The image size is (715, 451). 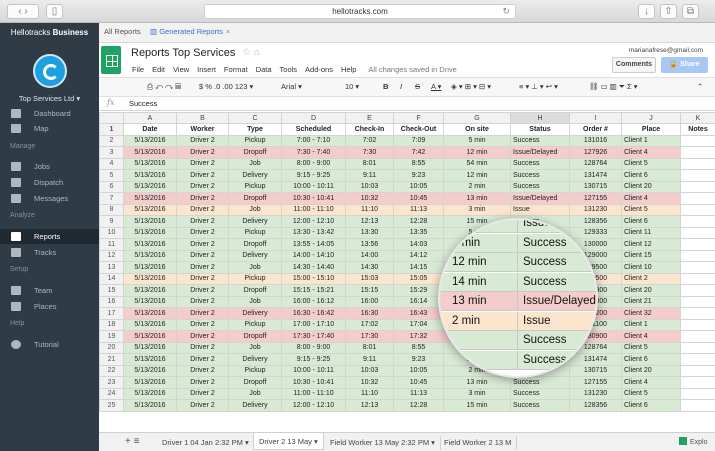 What do you see at coordinates (651, 129) in the screenshot?
I see `header-cell: Place` at bounding box center [651, 129].